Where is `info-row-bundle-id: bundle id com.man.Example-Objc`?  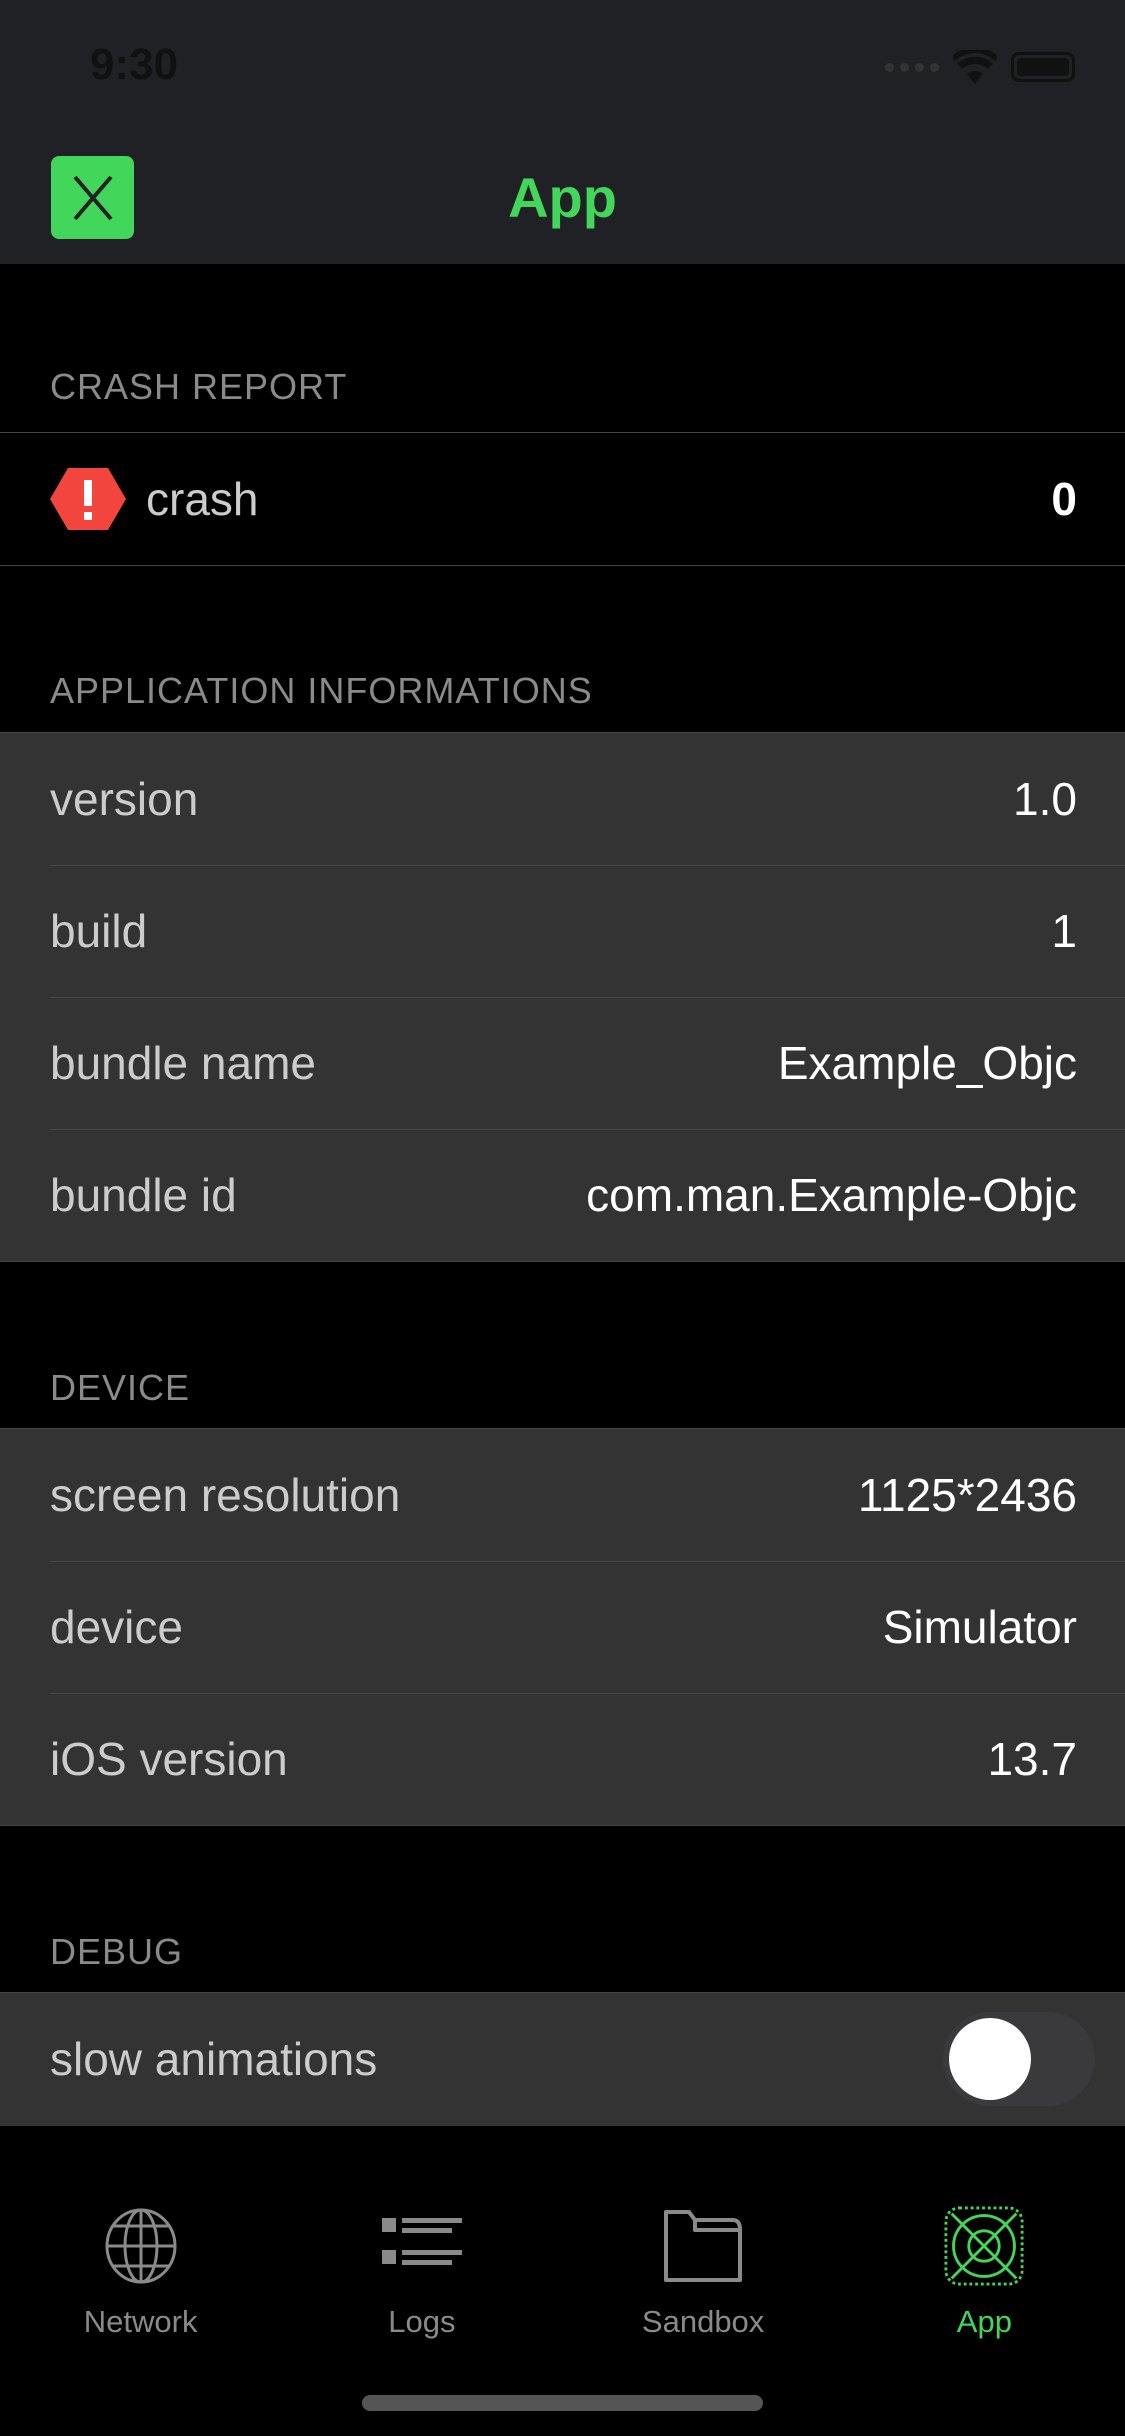
info-row-bundle-id: bundle id com.man.Example-Objc is located at coordinates (562, 1195).